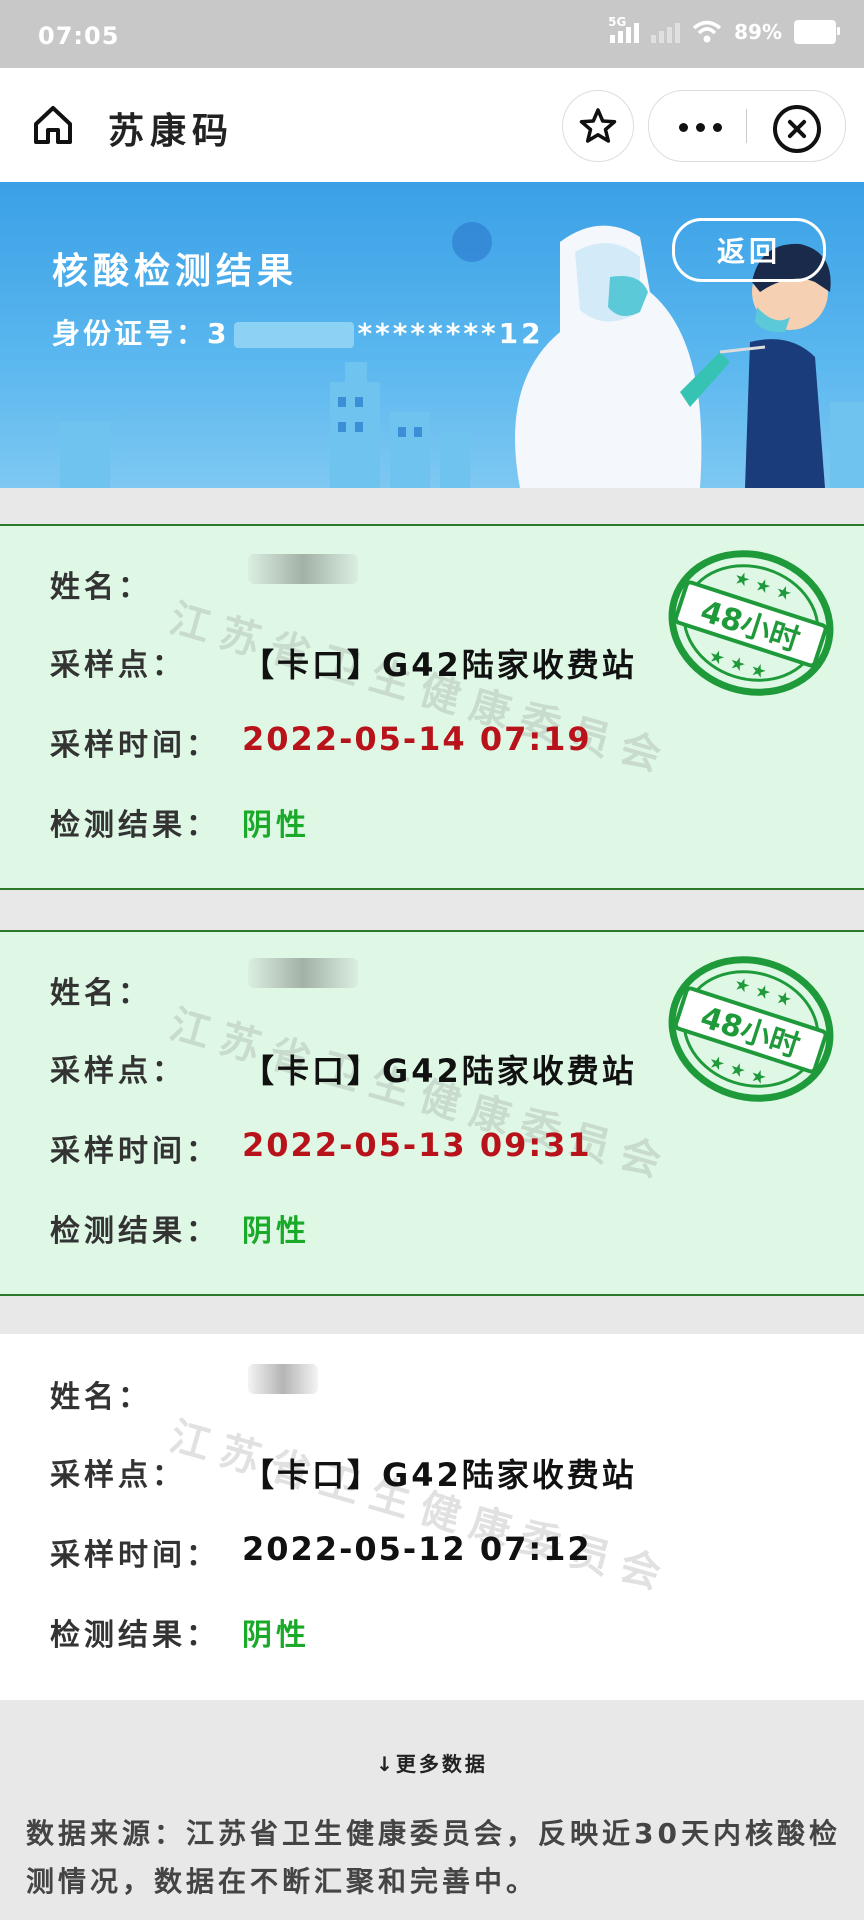 This screenshot has width=864, height=1920. I want to click on mini-program-header: 苏康码, so click(432, 125).